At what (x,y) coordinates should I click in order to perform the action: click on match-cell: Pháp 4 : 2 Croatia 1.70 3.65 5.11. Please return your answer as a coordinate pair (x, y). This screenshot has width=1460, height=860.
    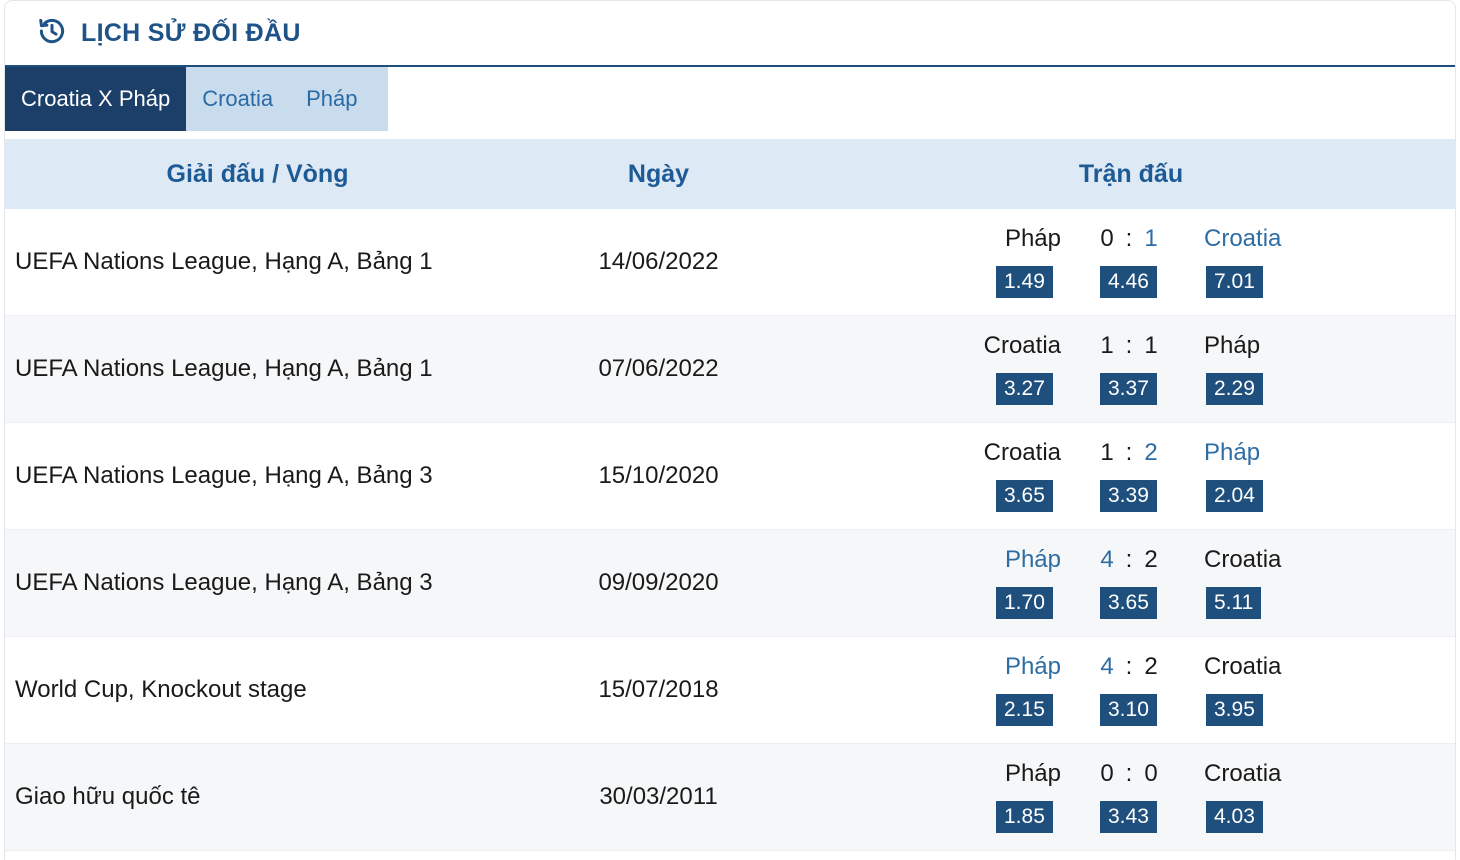
    Looking at the image, I should click on (1131, 583).